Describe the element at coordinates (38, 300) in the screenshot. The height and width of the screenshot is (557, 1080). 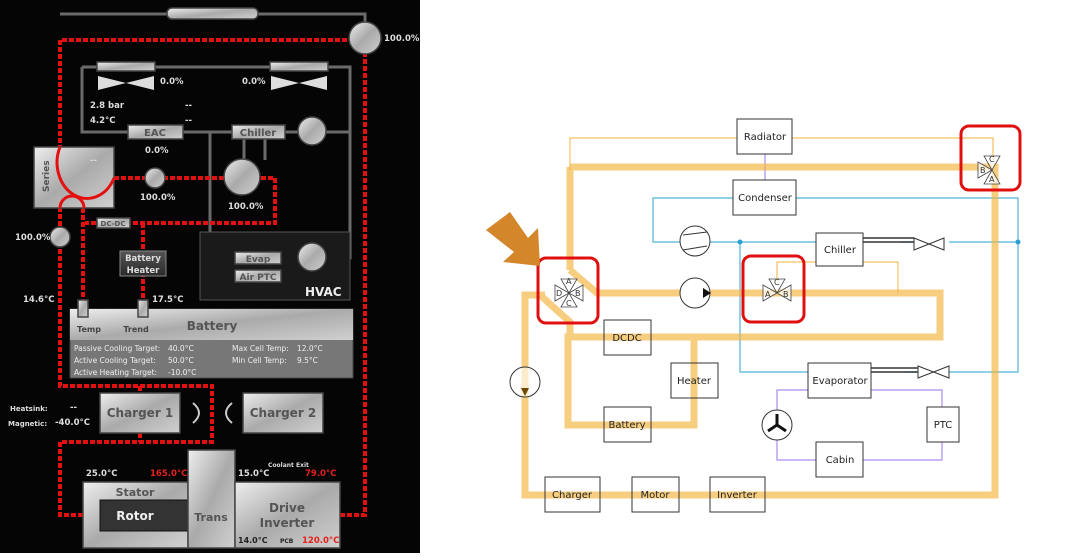
I see `svg-text: 14.6°C` at that location.